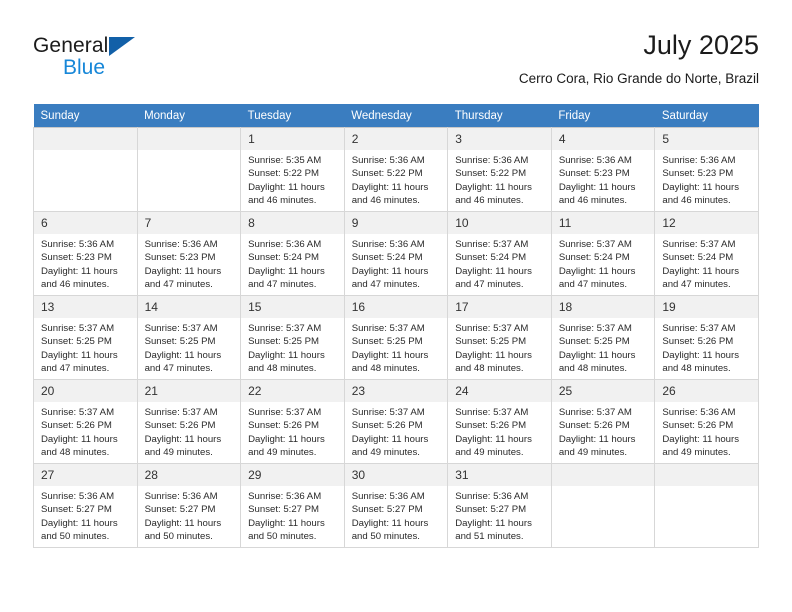  Describe the element at coordinates (387, 174) in the screenshot. I see `sunset-text: Sunset: 5:22 PM` at that location.